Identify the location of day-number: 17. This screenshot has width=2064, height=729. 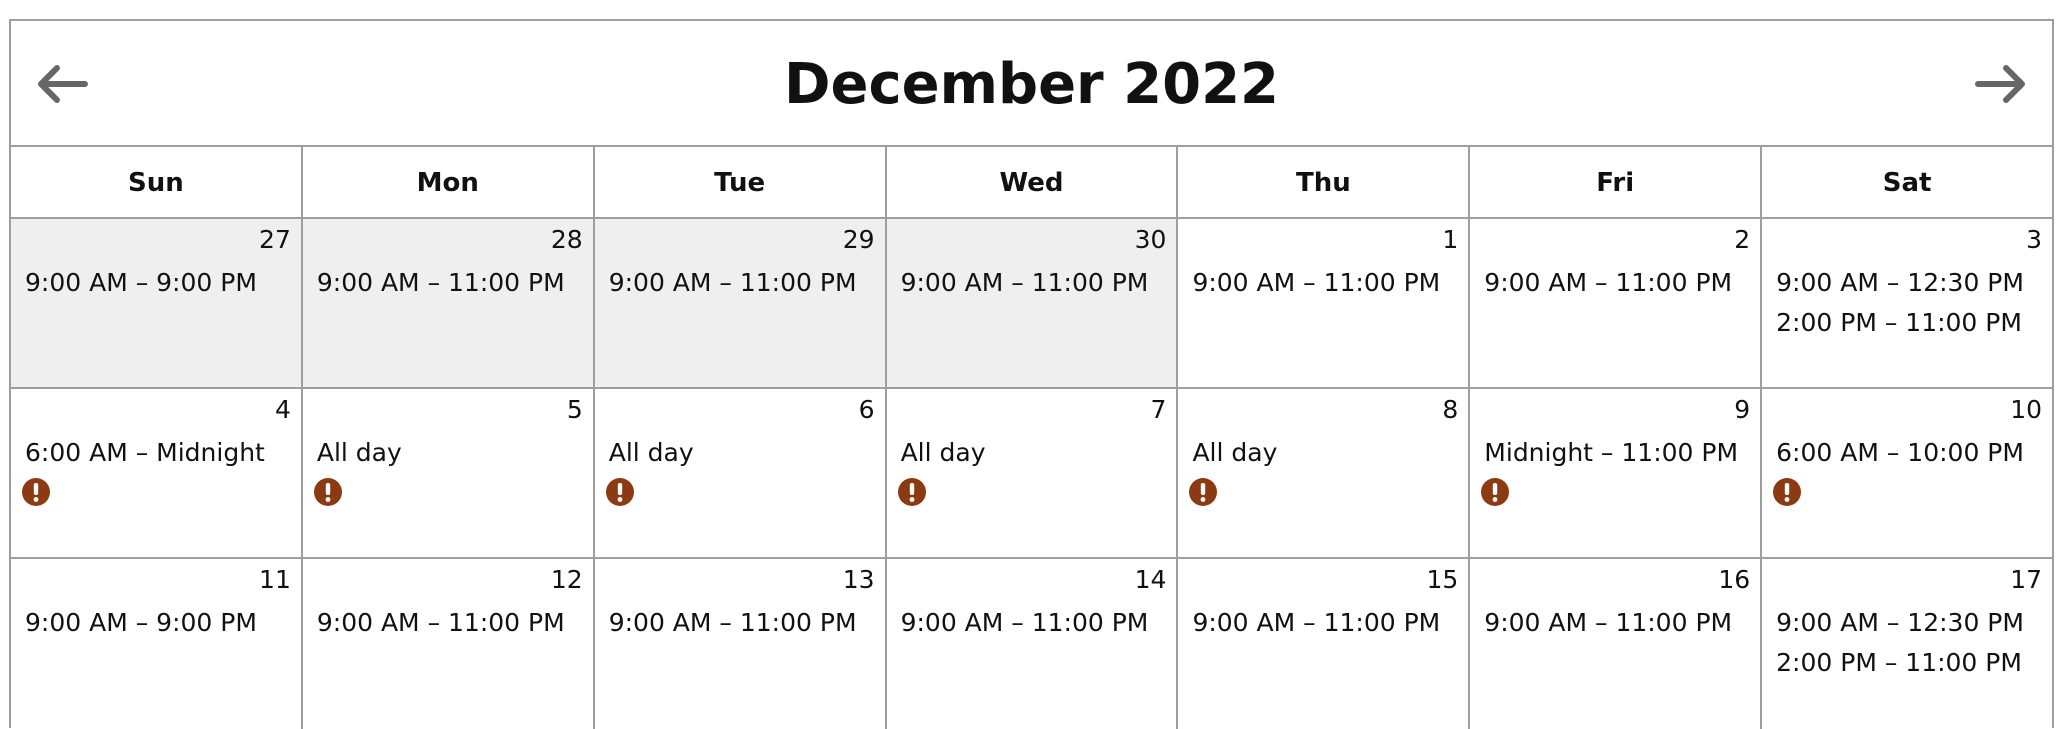
(2026, 579).